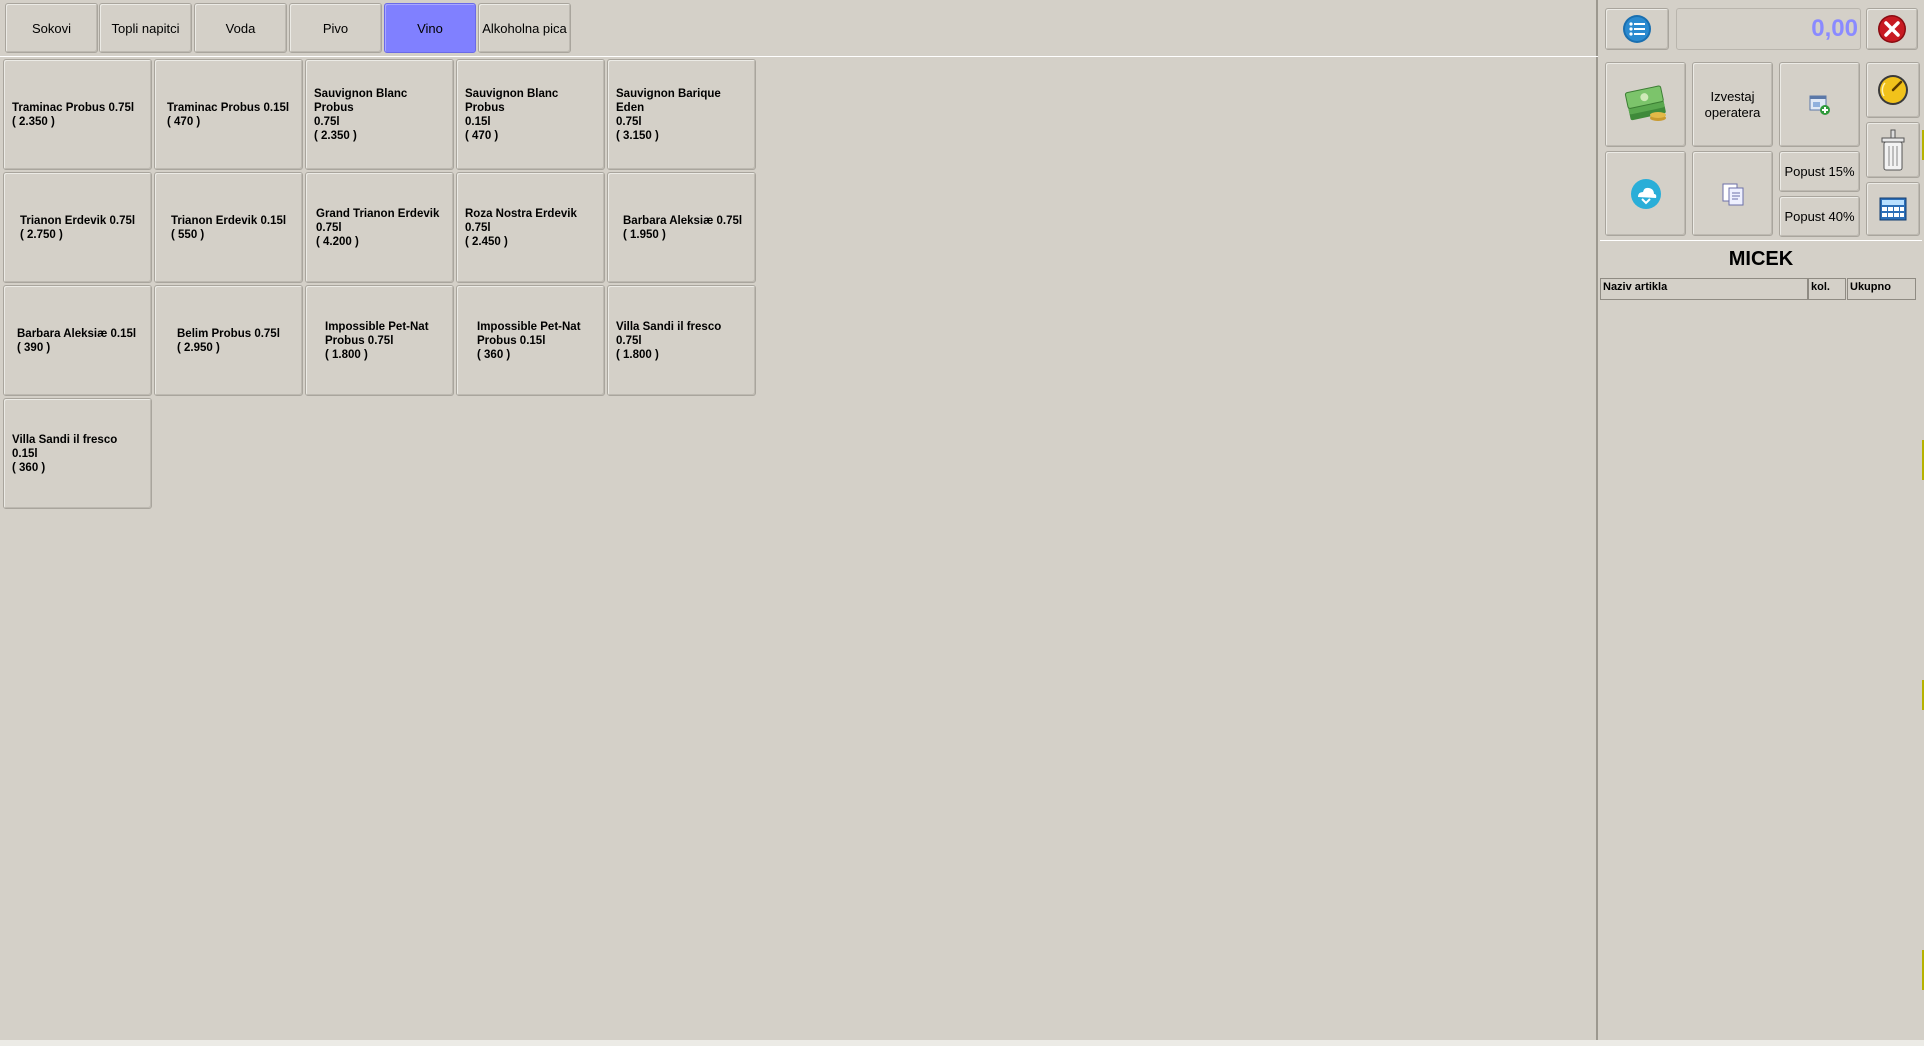 Image resolution: width=1924 pixels, height=1046 pixels. I want to click on tab-topli-napitci: Topli napitci, so click(145, 28).